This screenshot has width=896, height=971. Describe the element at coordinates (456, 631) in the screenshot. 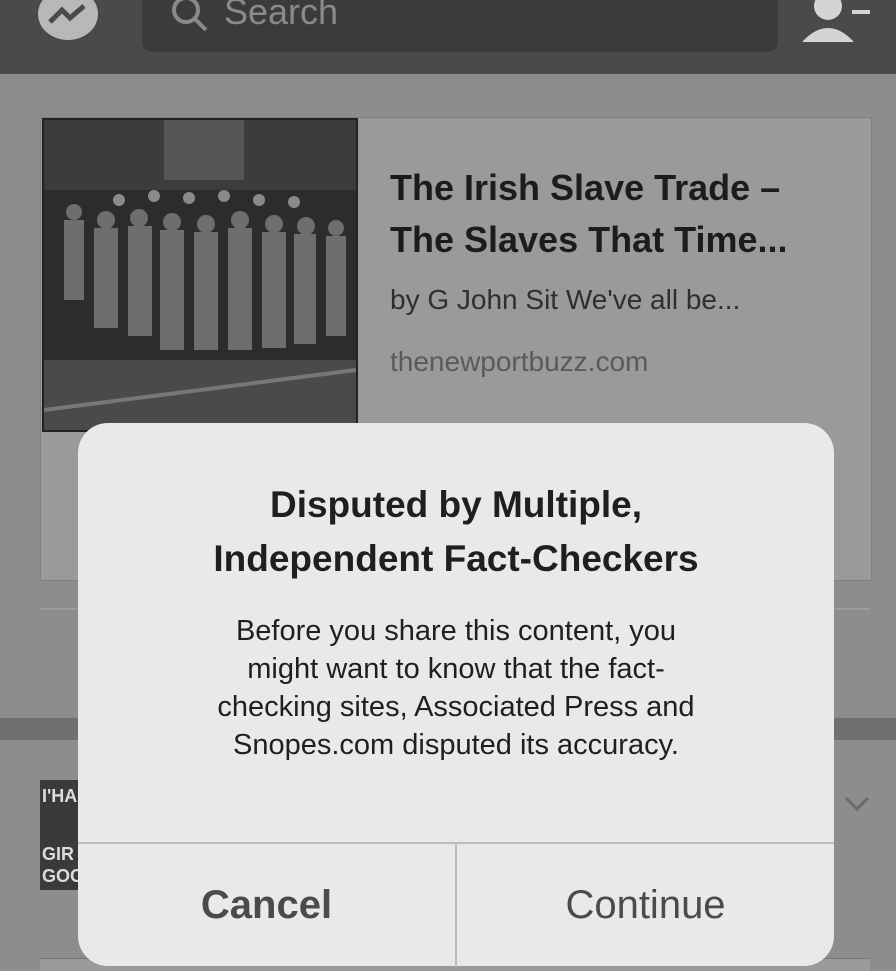

I see `alert-message-line: Before you share this content, you` at that location.